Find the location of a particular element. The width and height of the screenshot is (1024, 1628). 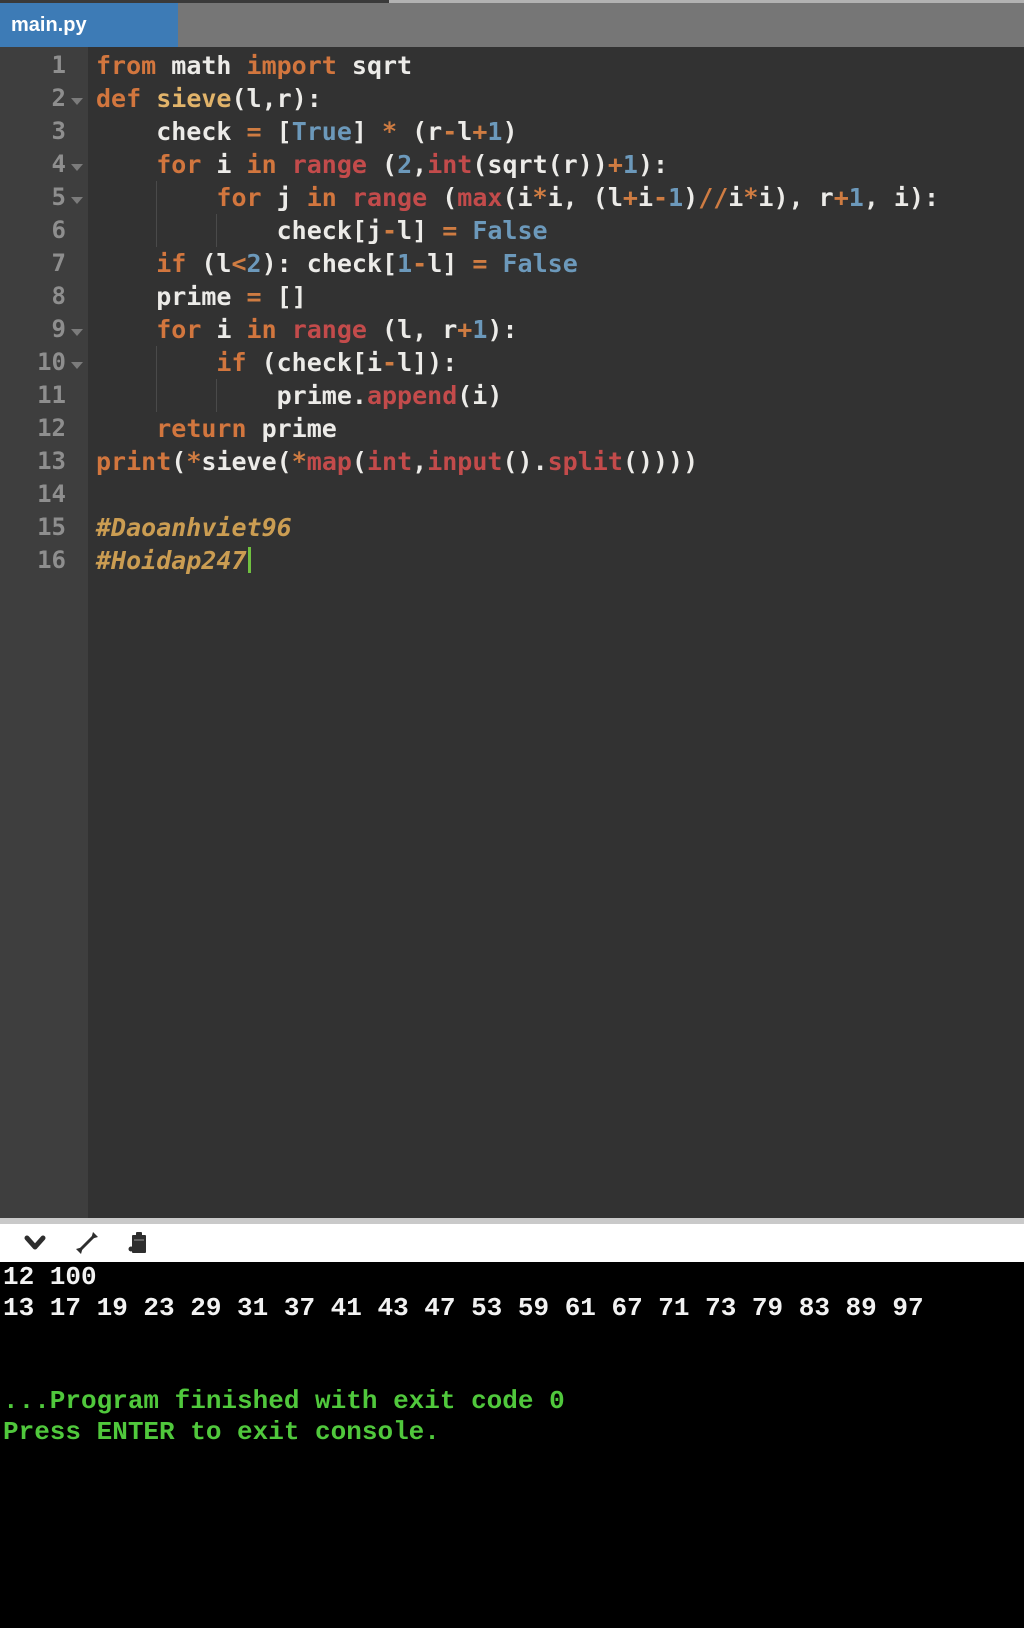

code-token: ] is located at coordinates (367, 131).